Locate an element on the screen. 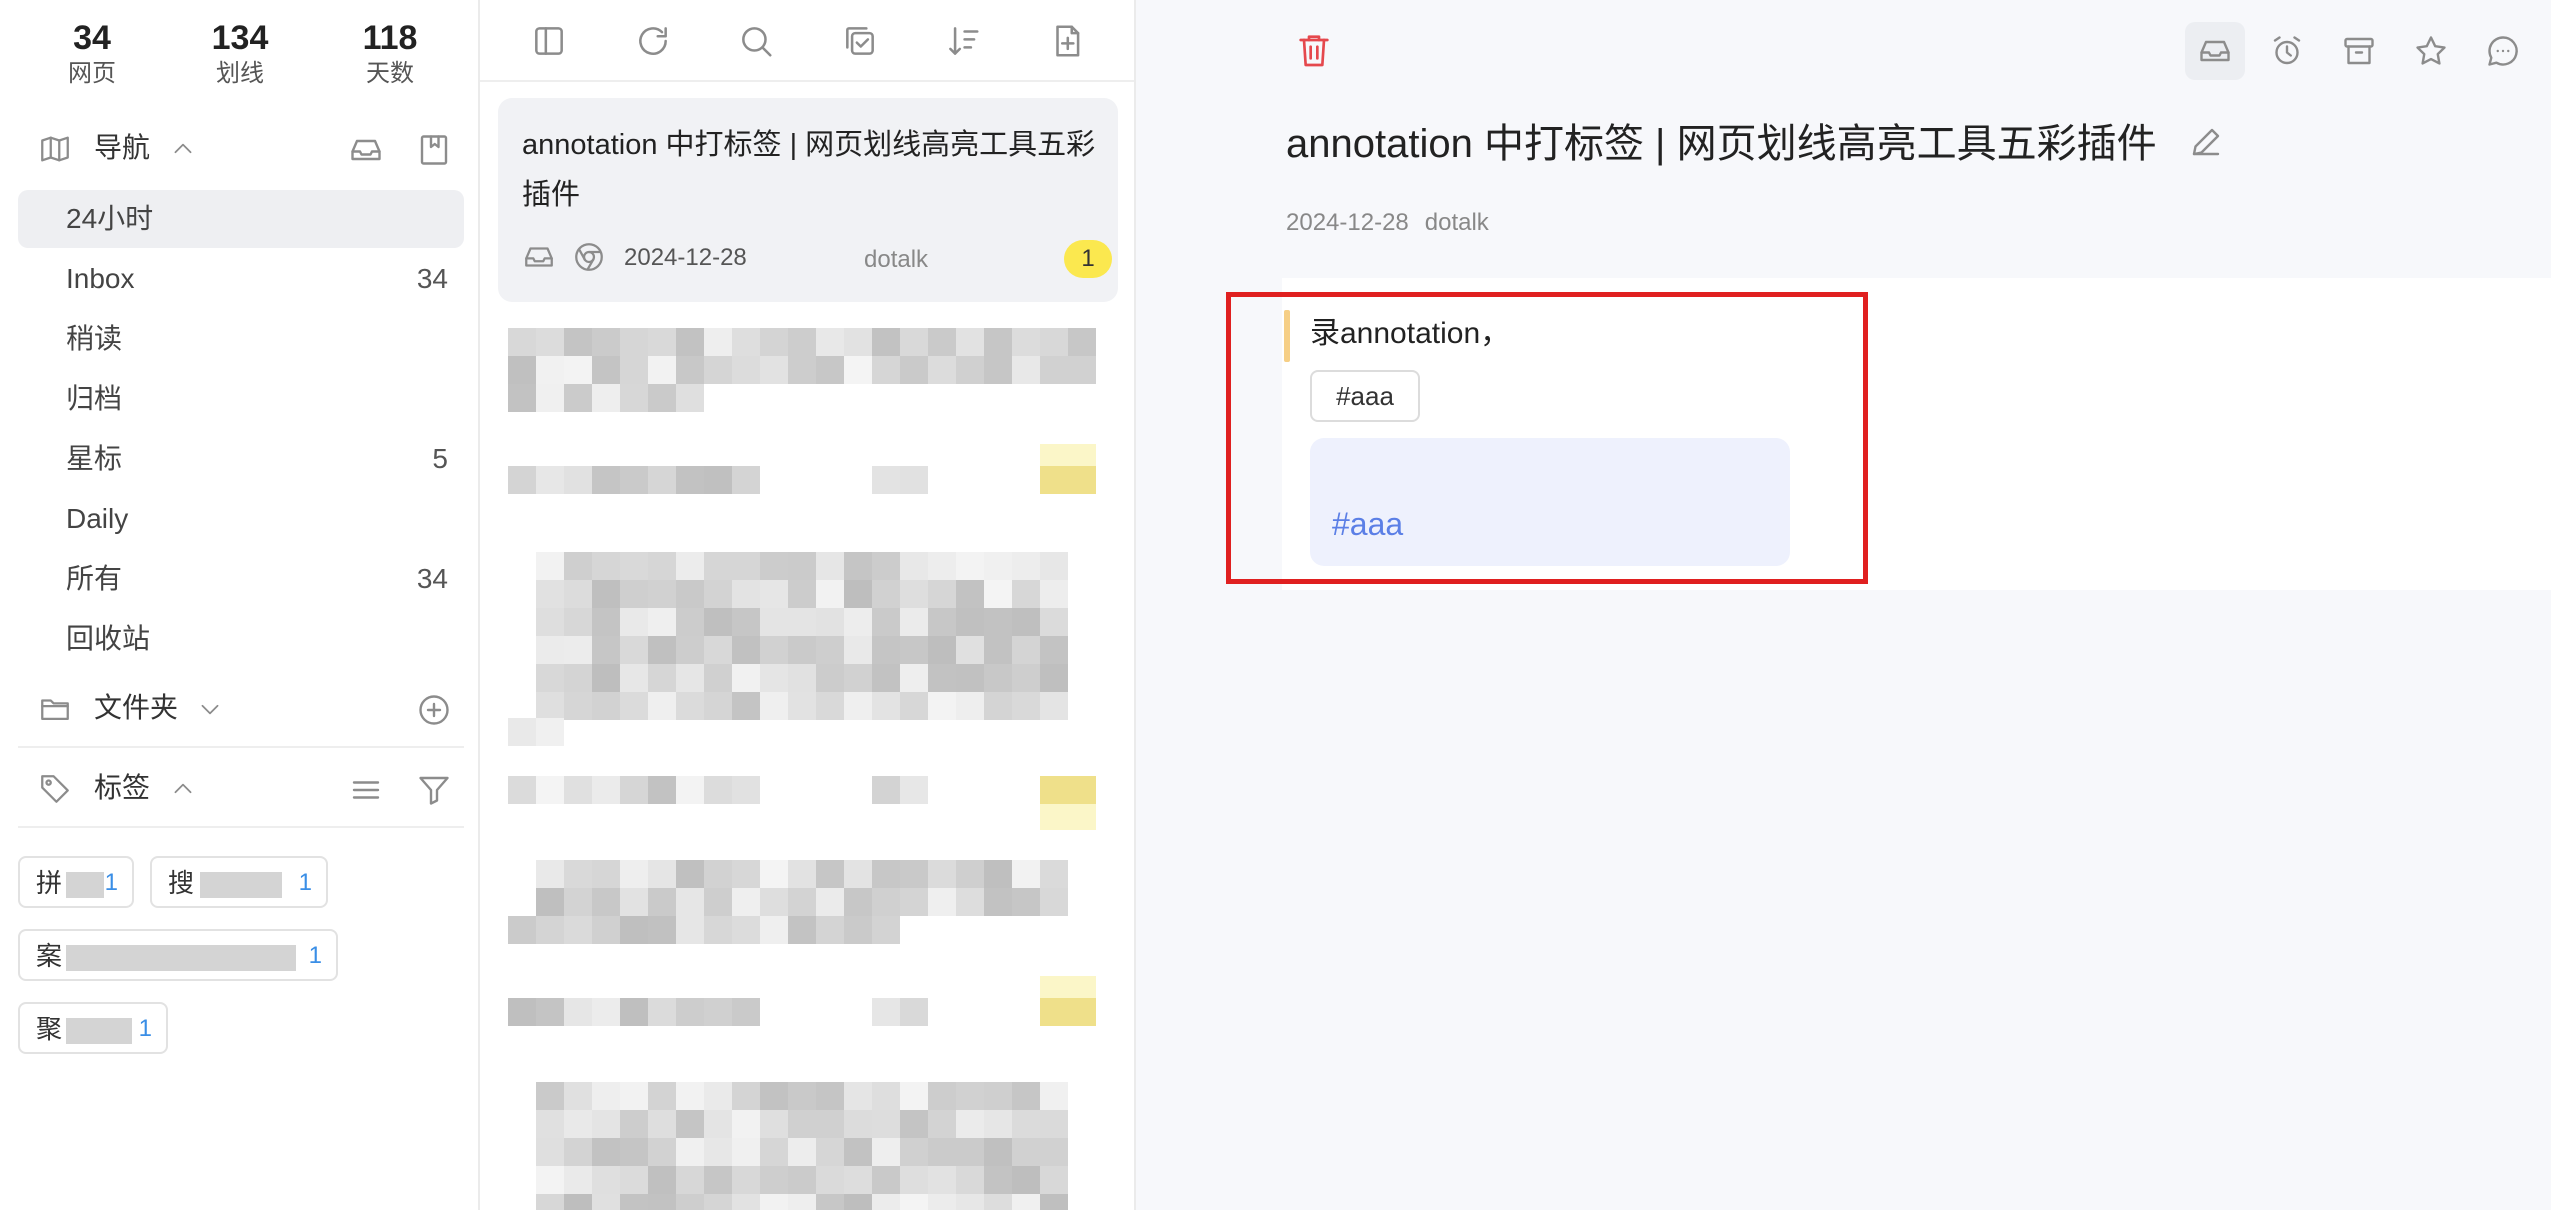 The image size is (2551, 1210). list-view-icon is located at coordinates (366, 790).